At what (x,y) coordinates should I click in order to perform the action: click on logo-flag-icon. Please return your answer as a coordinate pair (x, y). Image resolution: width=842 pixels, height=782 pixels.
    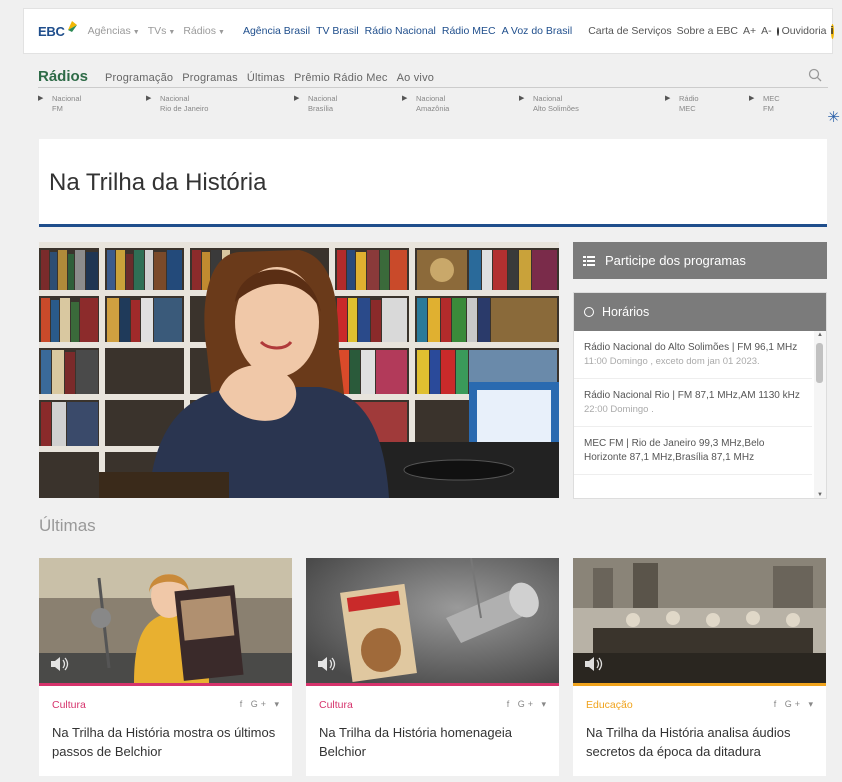
    Looking at the image, I should click on (72, 26).